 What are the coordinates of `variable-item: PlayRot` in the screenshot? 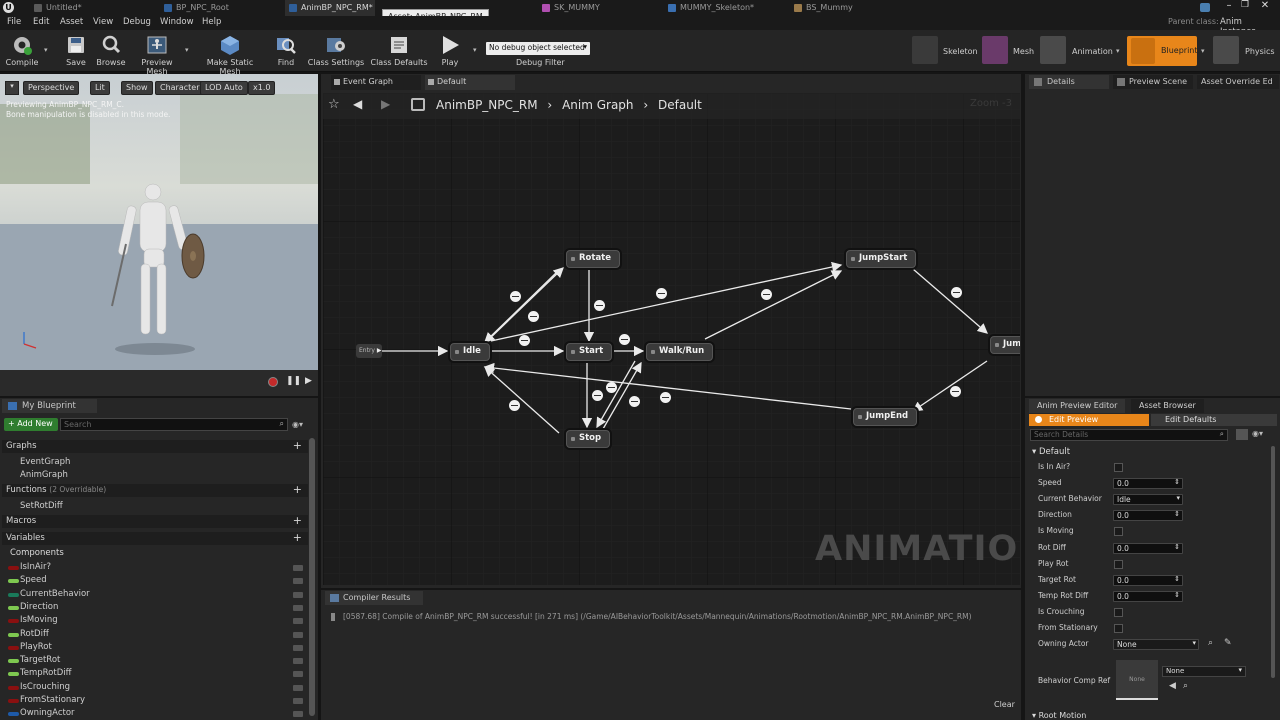 It's located at (36, 647).